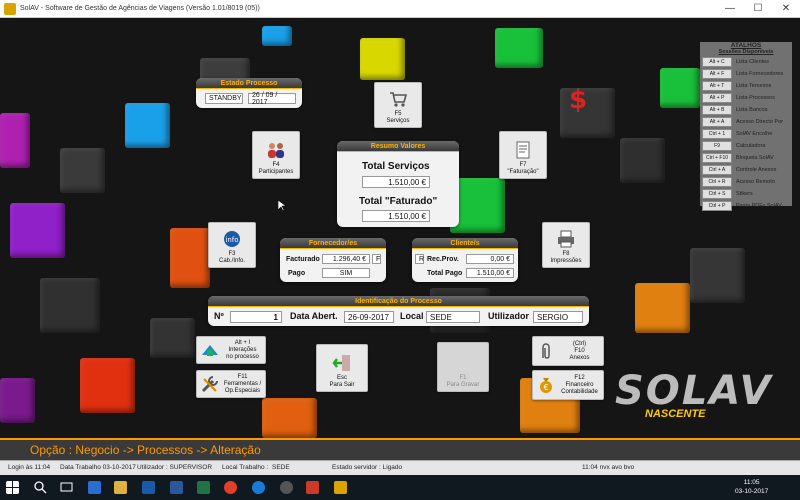 The width and height of the screenshot is (800, 500). What do you see at coordinates (148, 487) in the screenshot?
I see `app-icon-outlook` at bounding box center [148, 487].